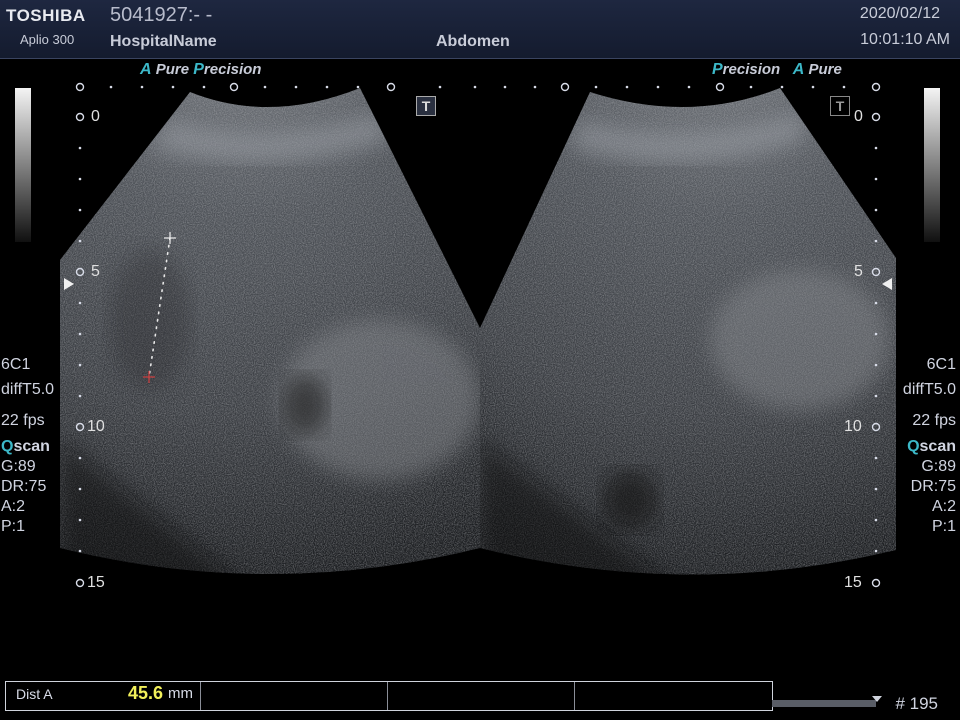 This screenshot has width=960, height=720. What do you see at coordinates (933, 486) in the screenshot?
I see `right-dynamic-range: DR:75` at bounding box center [933, 486].